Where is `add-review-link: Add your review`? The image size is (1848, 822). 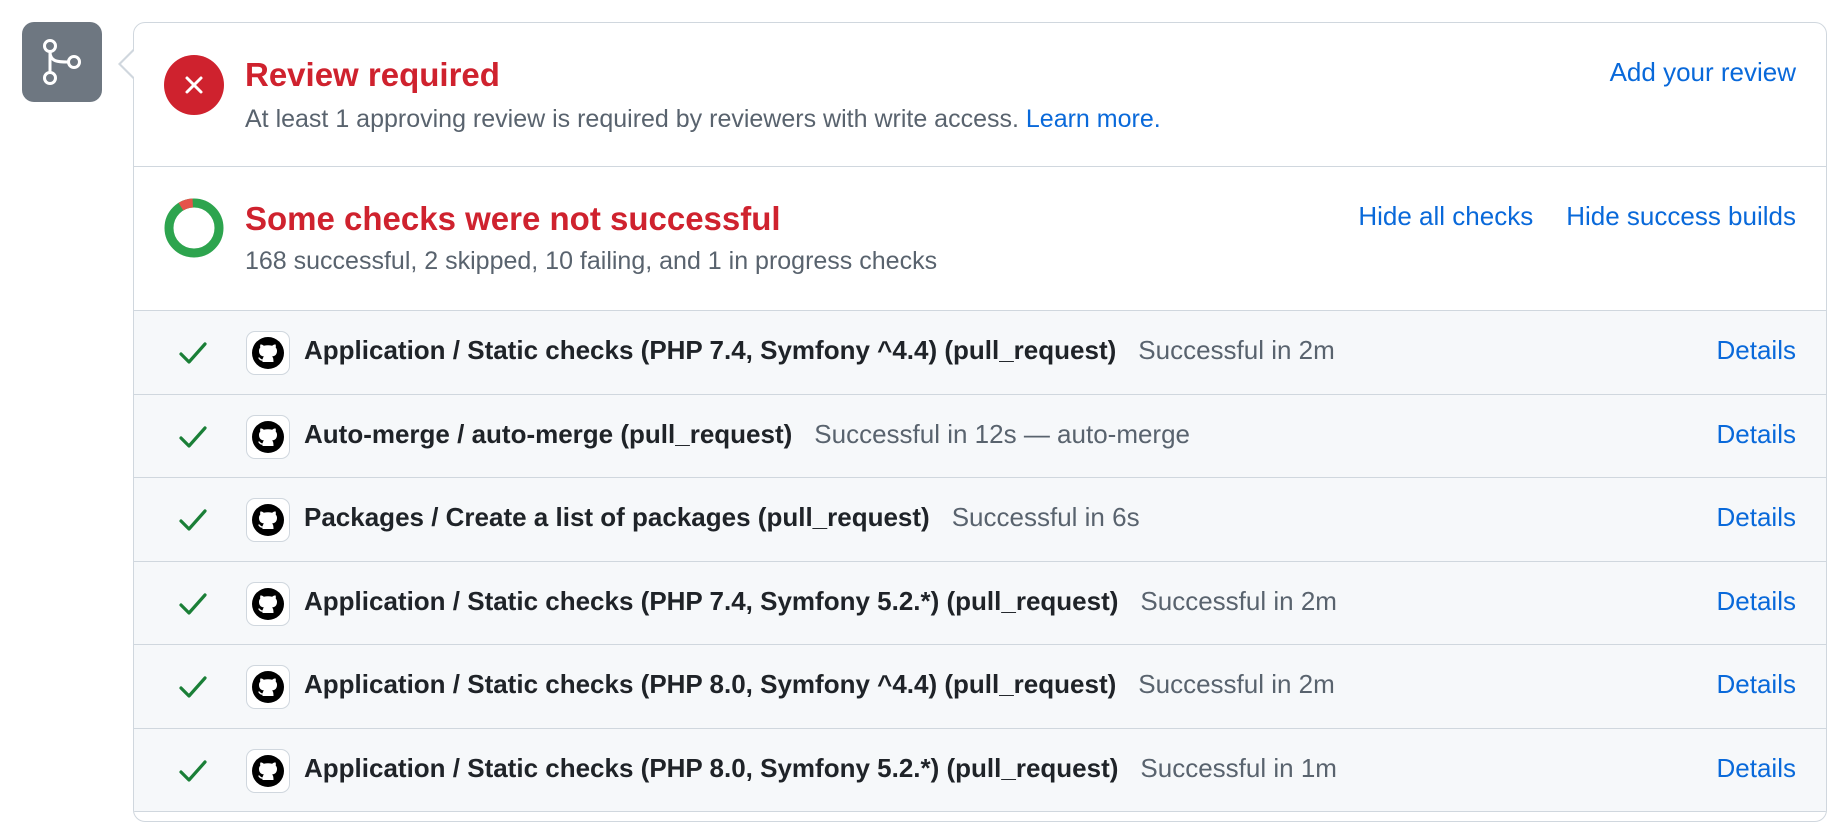 add-review-link: Add your review is located at coordinates (1703, 72).